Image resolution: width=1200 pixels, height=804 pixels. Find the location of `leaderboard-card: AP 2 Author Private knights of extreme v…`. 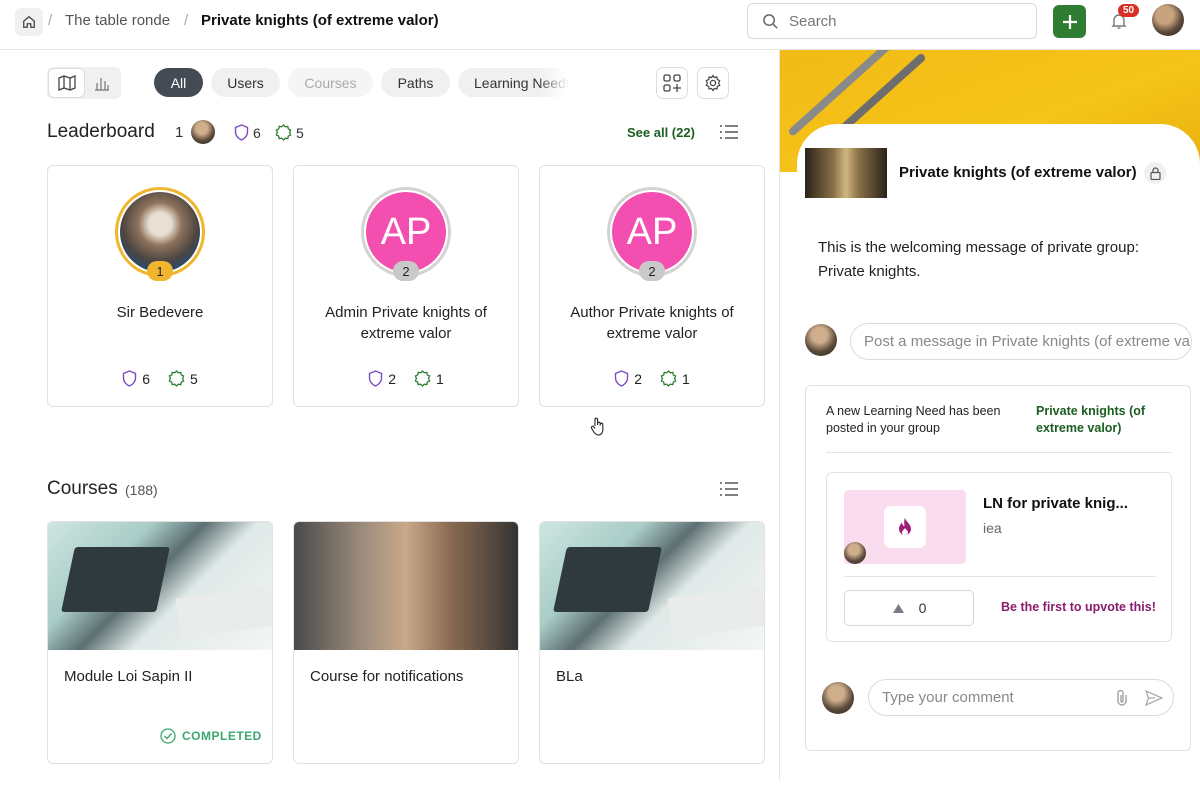

leaderboard-card: AP 2 Author Private knights of extreme v… is located at coordinates (652, 286).